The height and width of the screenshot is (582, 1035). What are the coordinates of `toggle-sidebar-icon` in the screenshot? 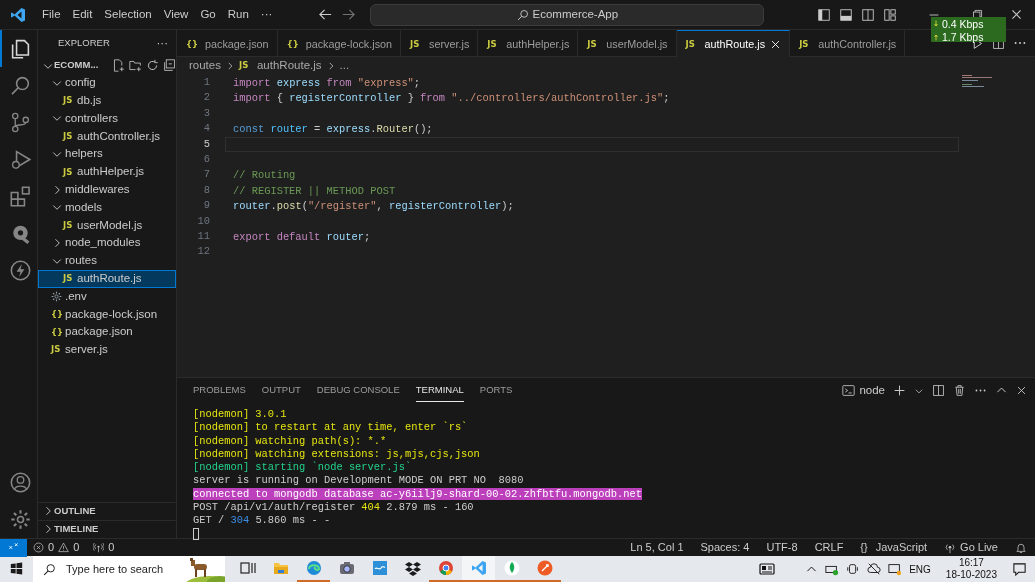 It's located at (824, 14).